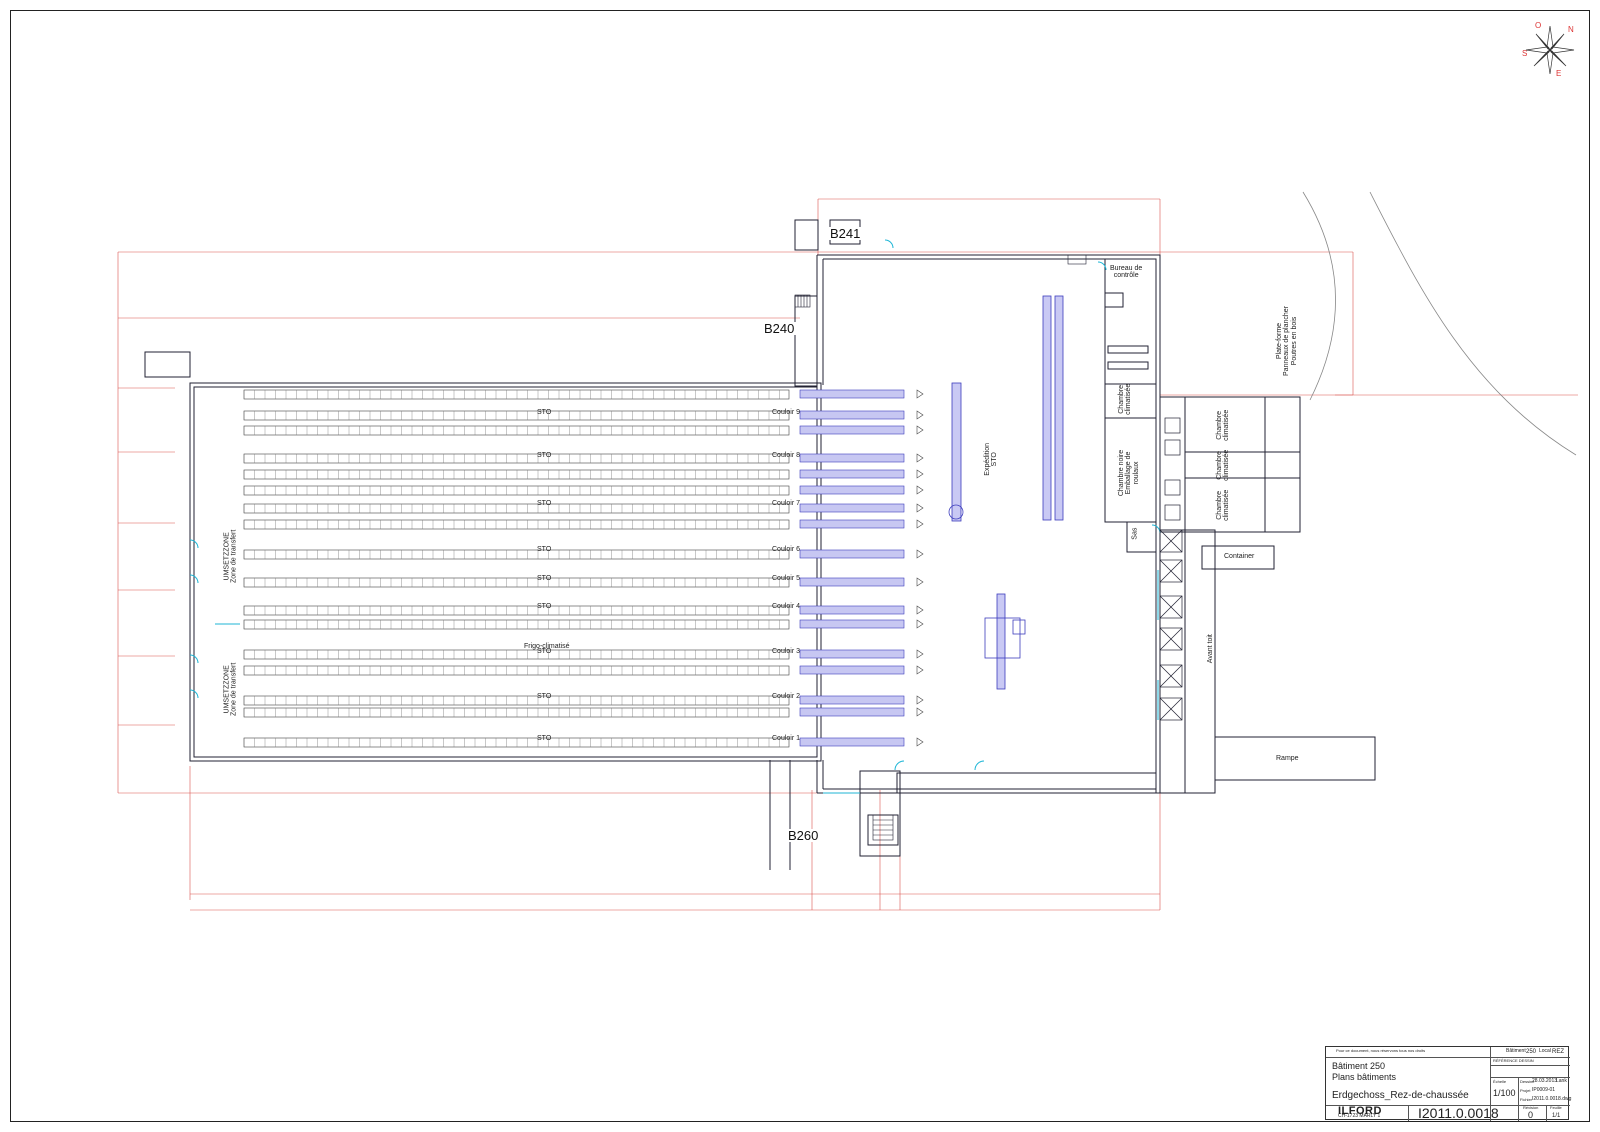 The width and height of the screenshot is (1600, 1132). Describe the element at coordinates (1223, 505) in the screenshot. I see `room-chambre-clim-4-label: Chambre climatisée` at that location.